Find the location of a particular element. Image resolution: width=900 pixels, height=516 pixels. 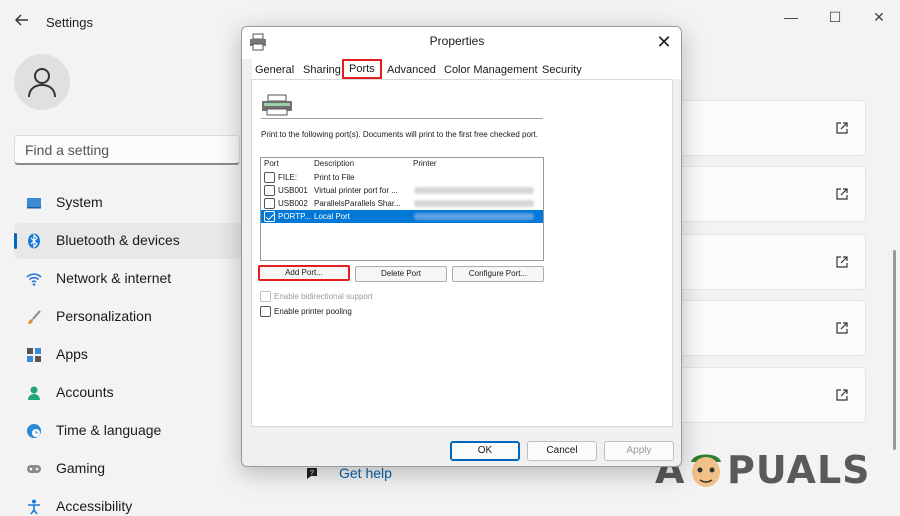

sidebar-item-label: Time & language is located at coordinates (109, 430).